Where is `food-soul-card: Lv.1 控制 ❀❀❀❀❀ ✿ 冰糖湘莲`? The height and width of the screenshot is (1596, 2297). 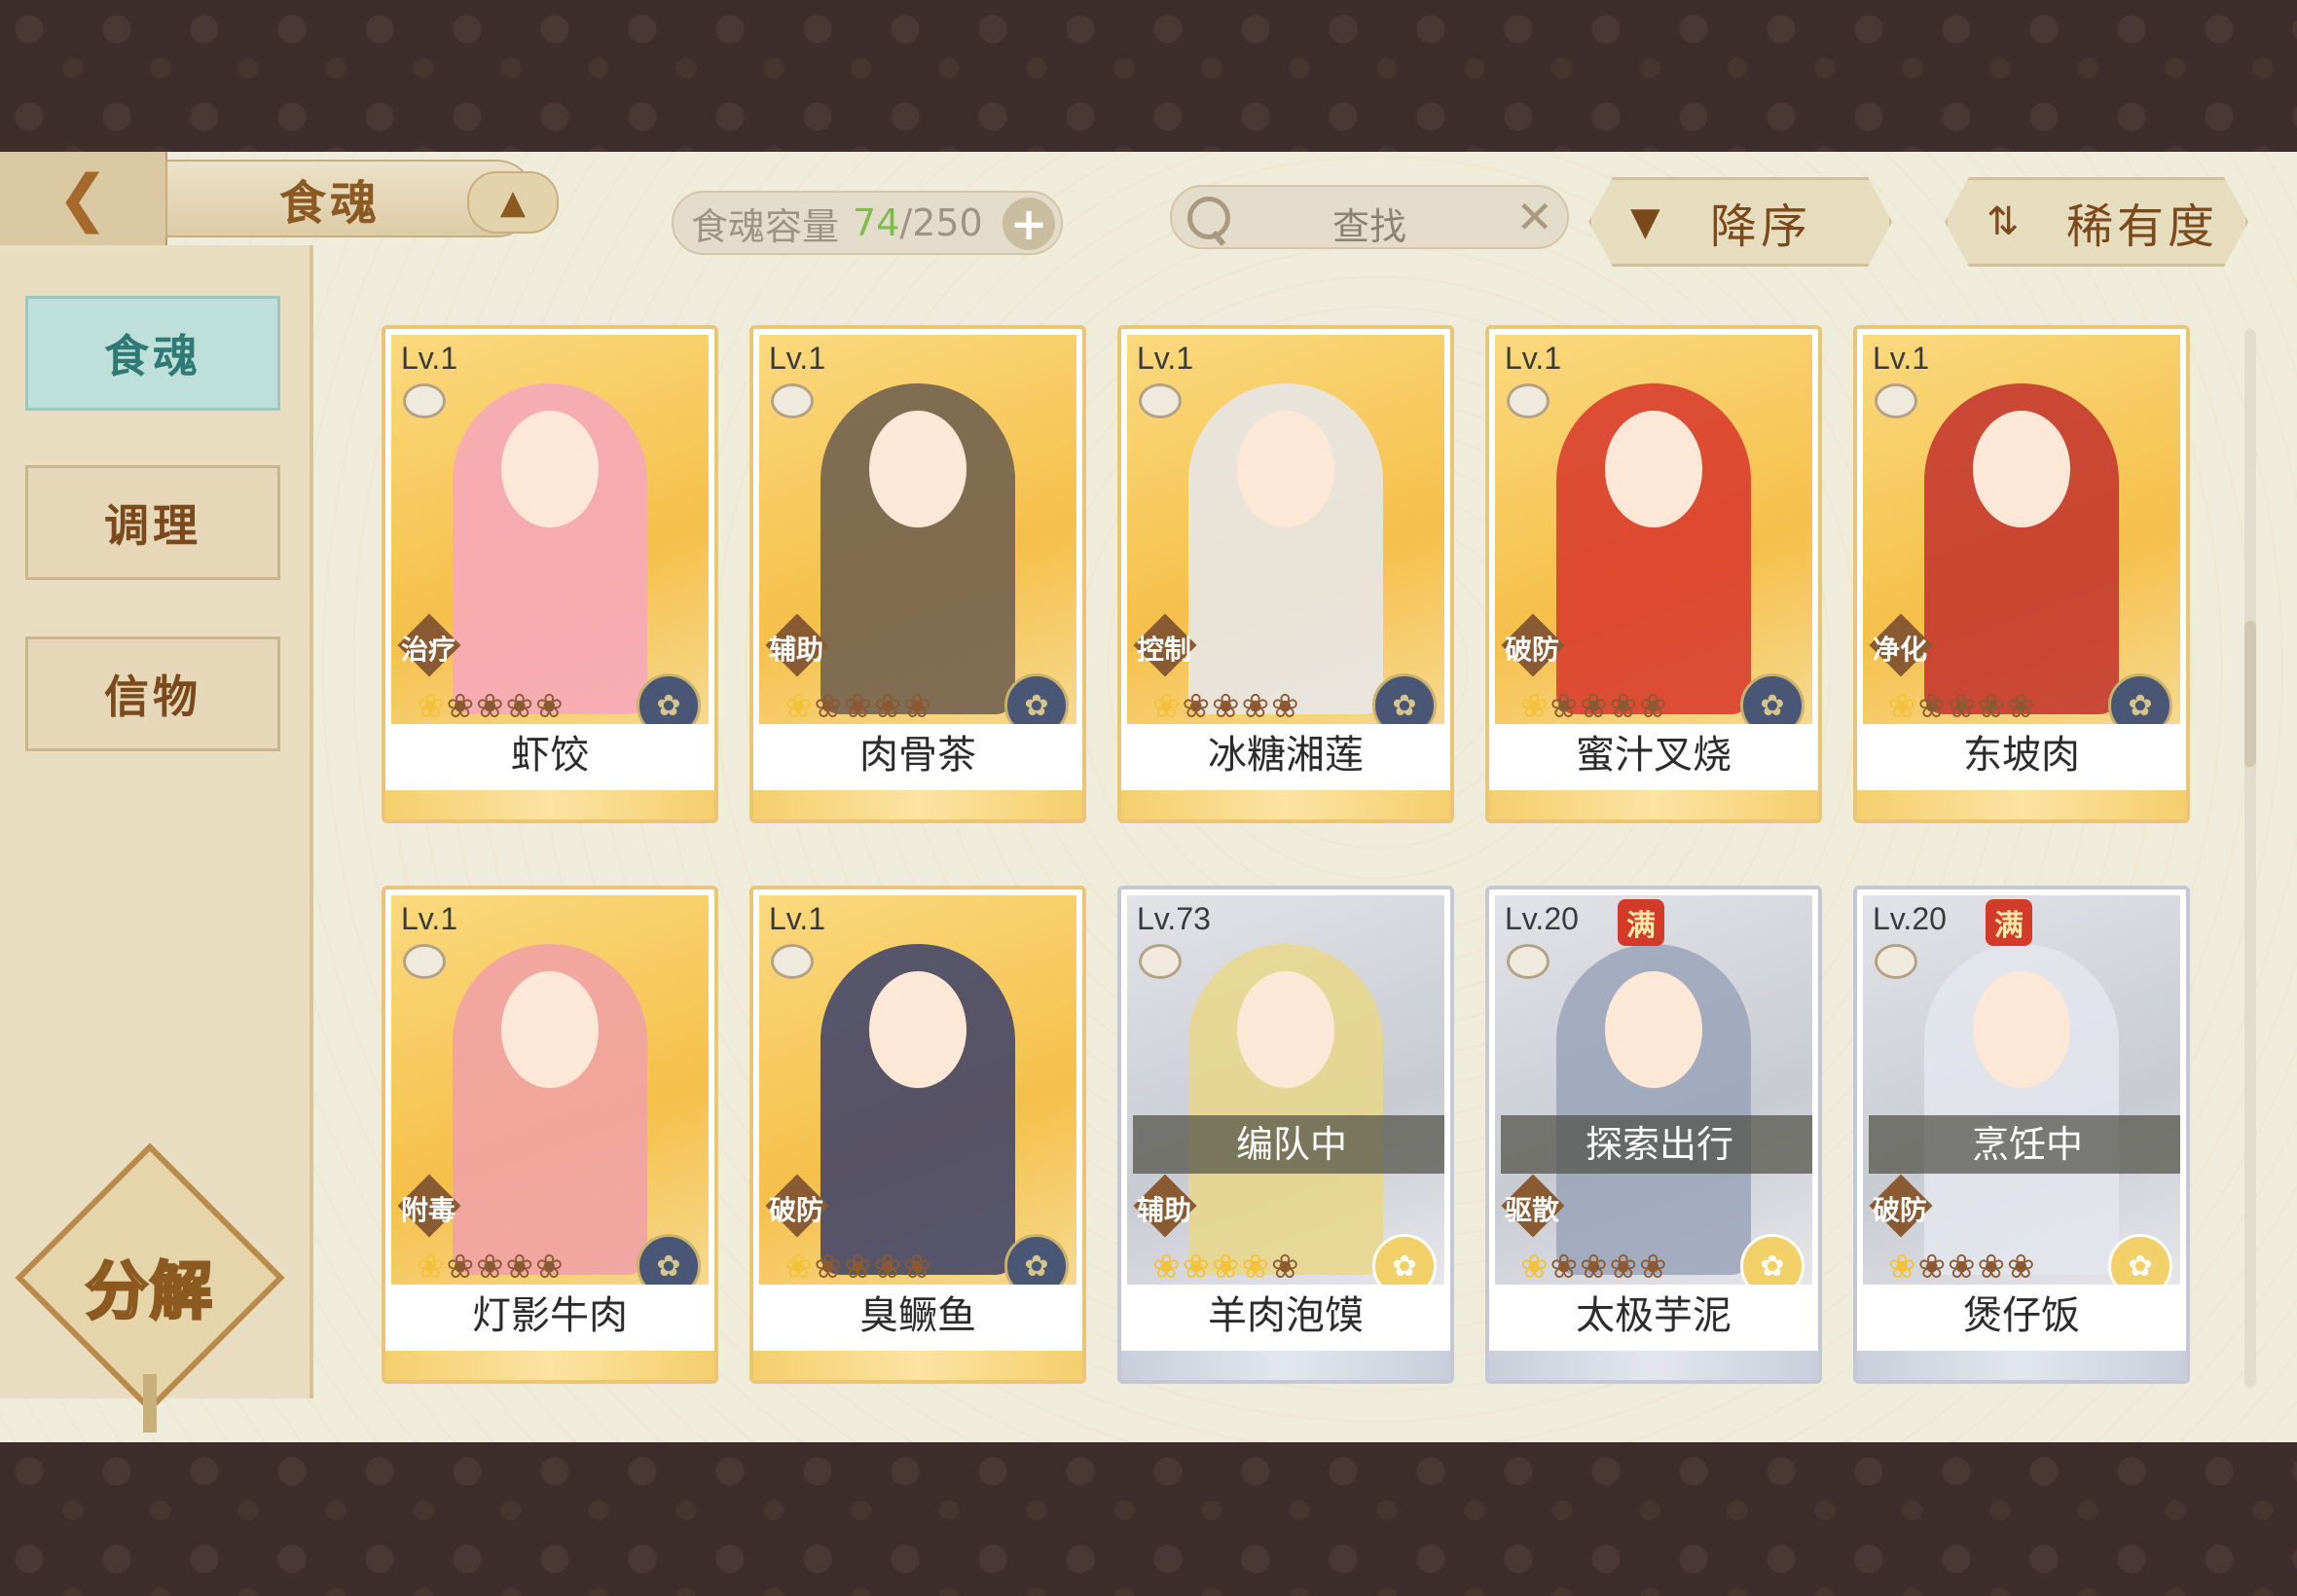 food-soul-card: Lv.1 控制 ❀❀❀❀❀ ✿ 冰糖湘莲 is located at coordinates (1285, 574).